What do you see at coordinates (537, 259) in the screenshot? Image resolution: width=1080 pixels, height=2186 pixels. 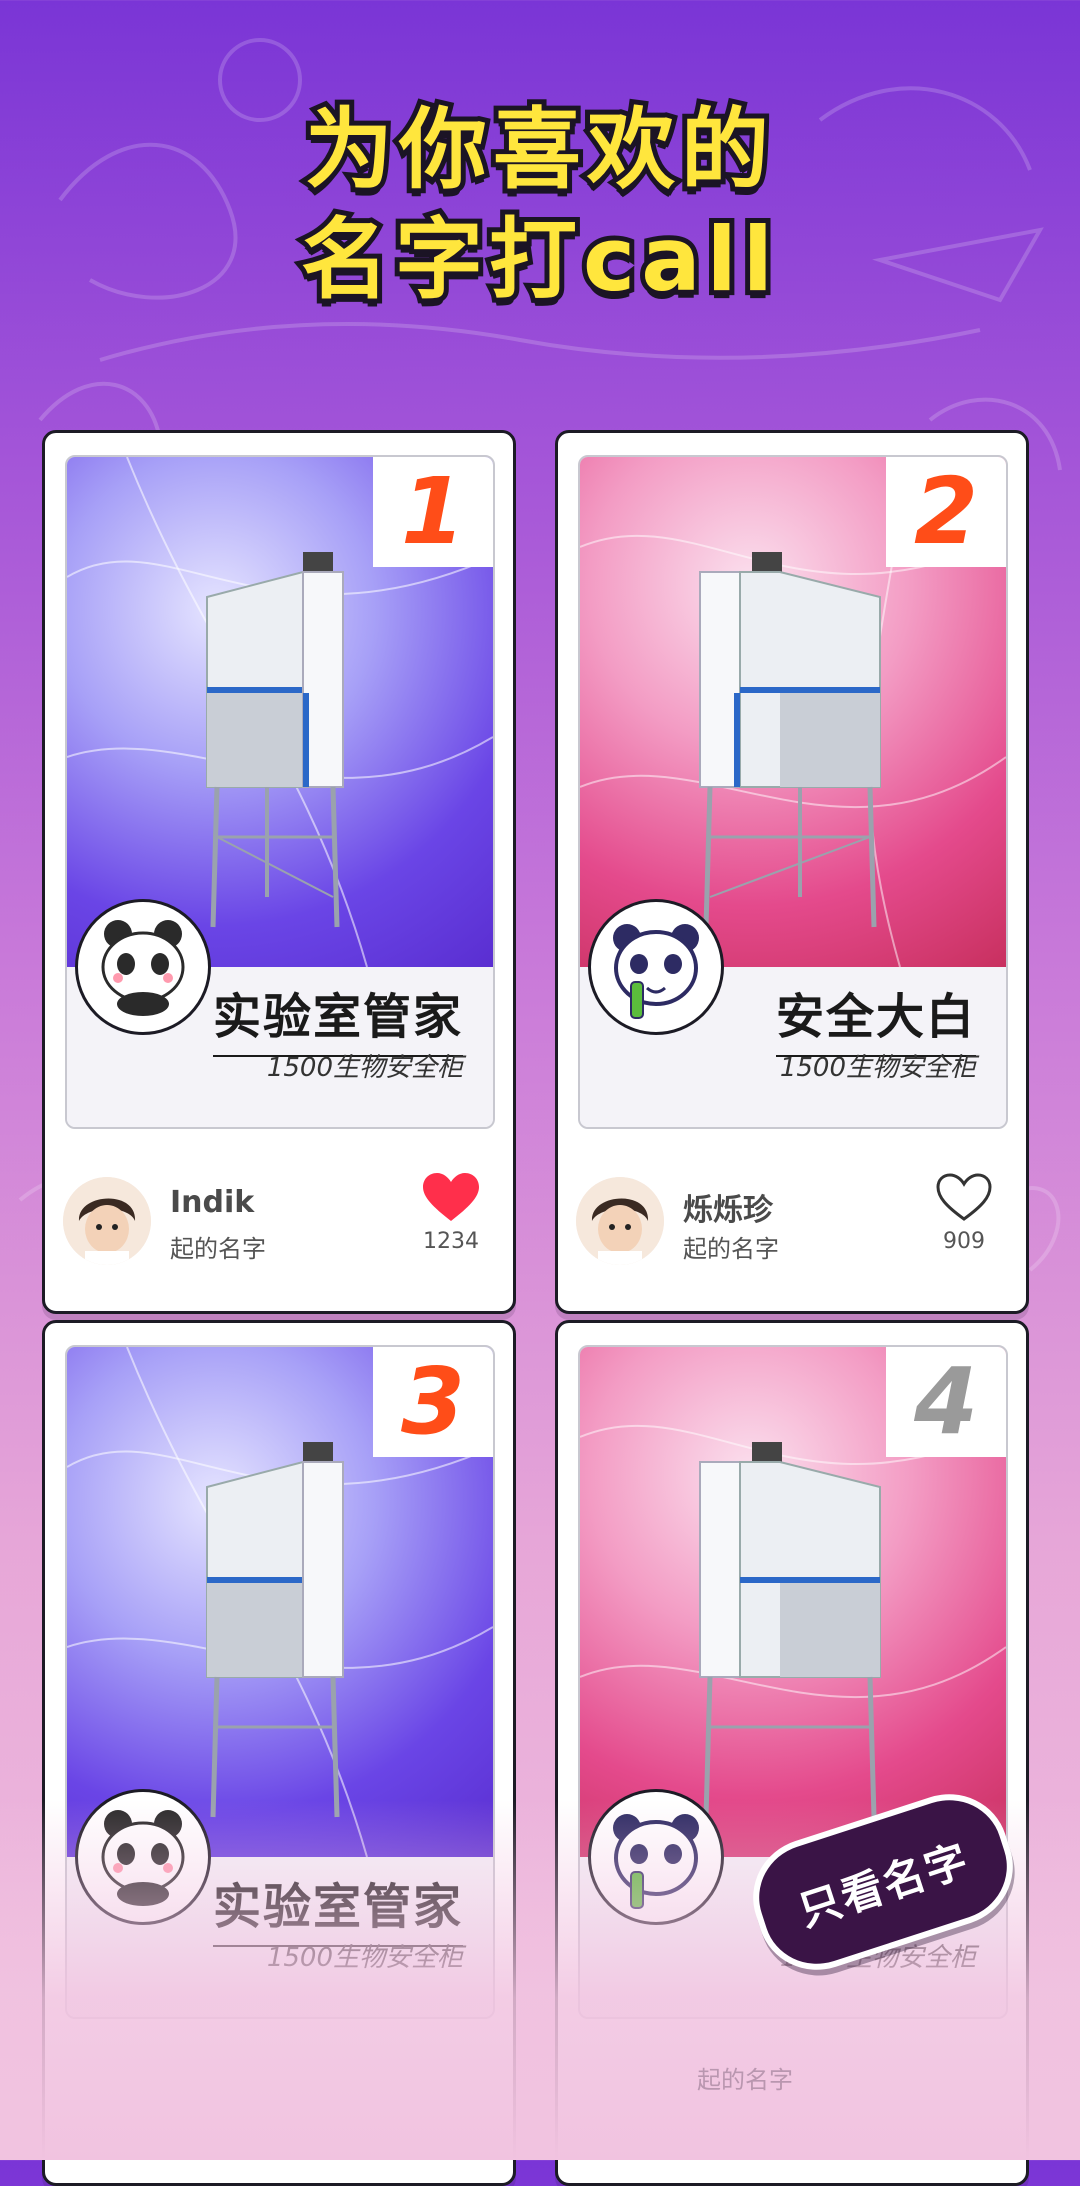 I see `headline-line2: 名字打call` at bounding box center [537, 259].